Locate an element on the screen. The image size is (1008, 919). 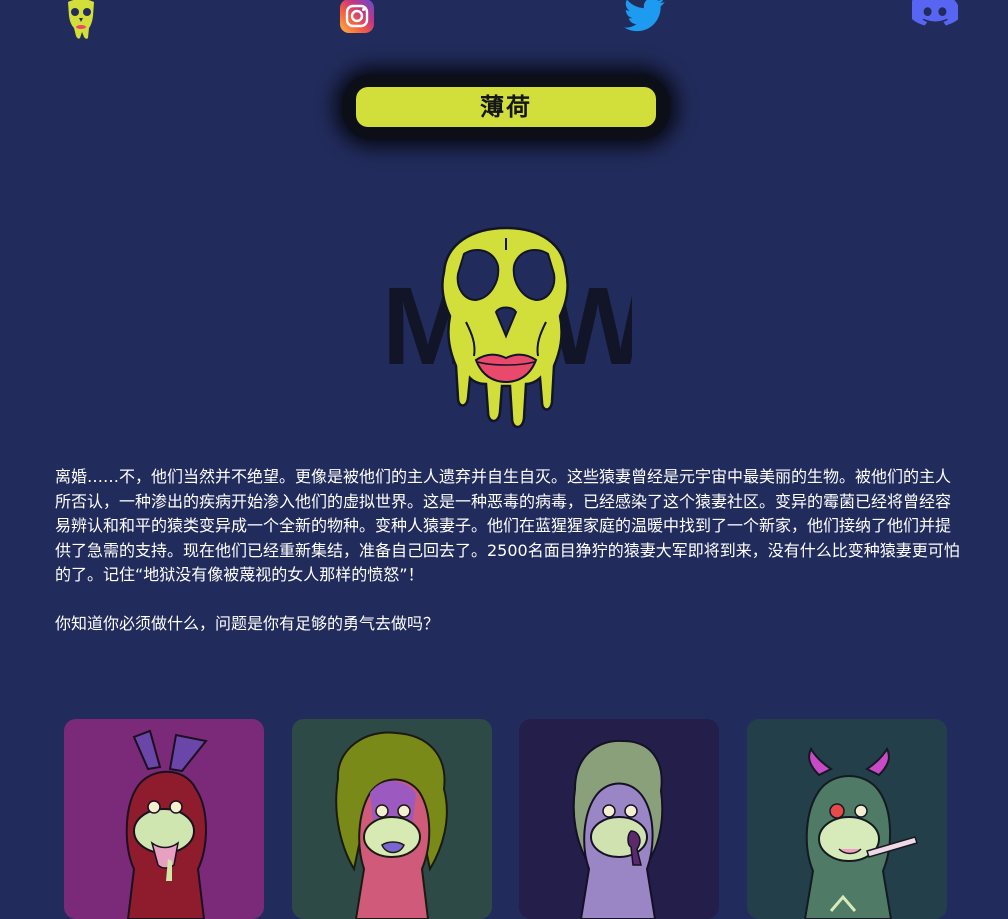
ape-card-bunny is located at coordinates (164, 819).